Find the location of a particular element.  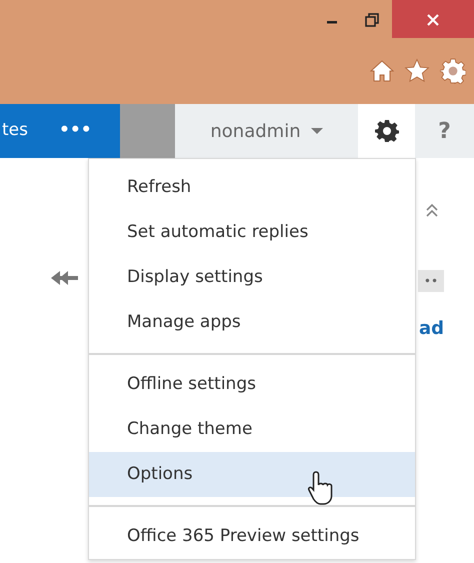

menu-item: Change theme is located at coordinates (252, 429).